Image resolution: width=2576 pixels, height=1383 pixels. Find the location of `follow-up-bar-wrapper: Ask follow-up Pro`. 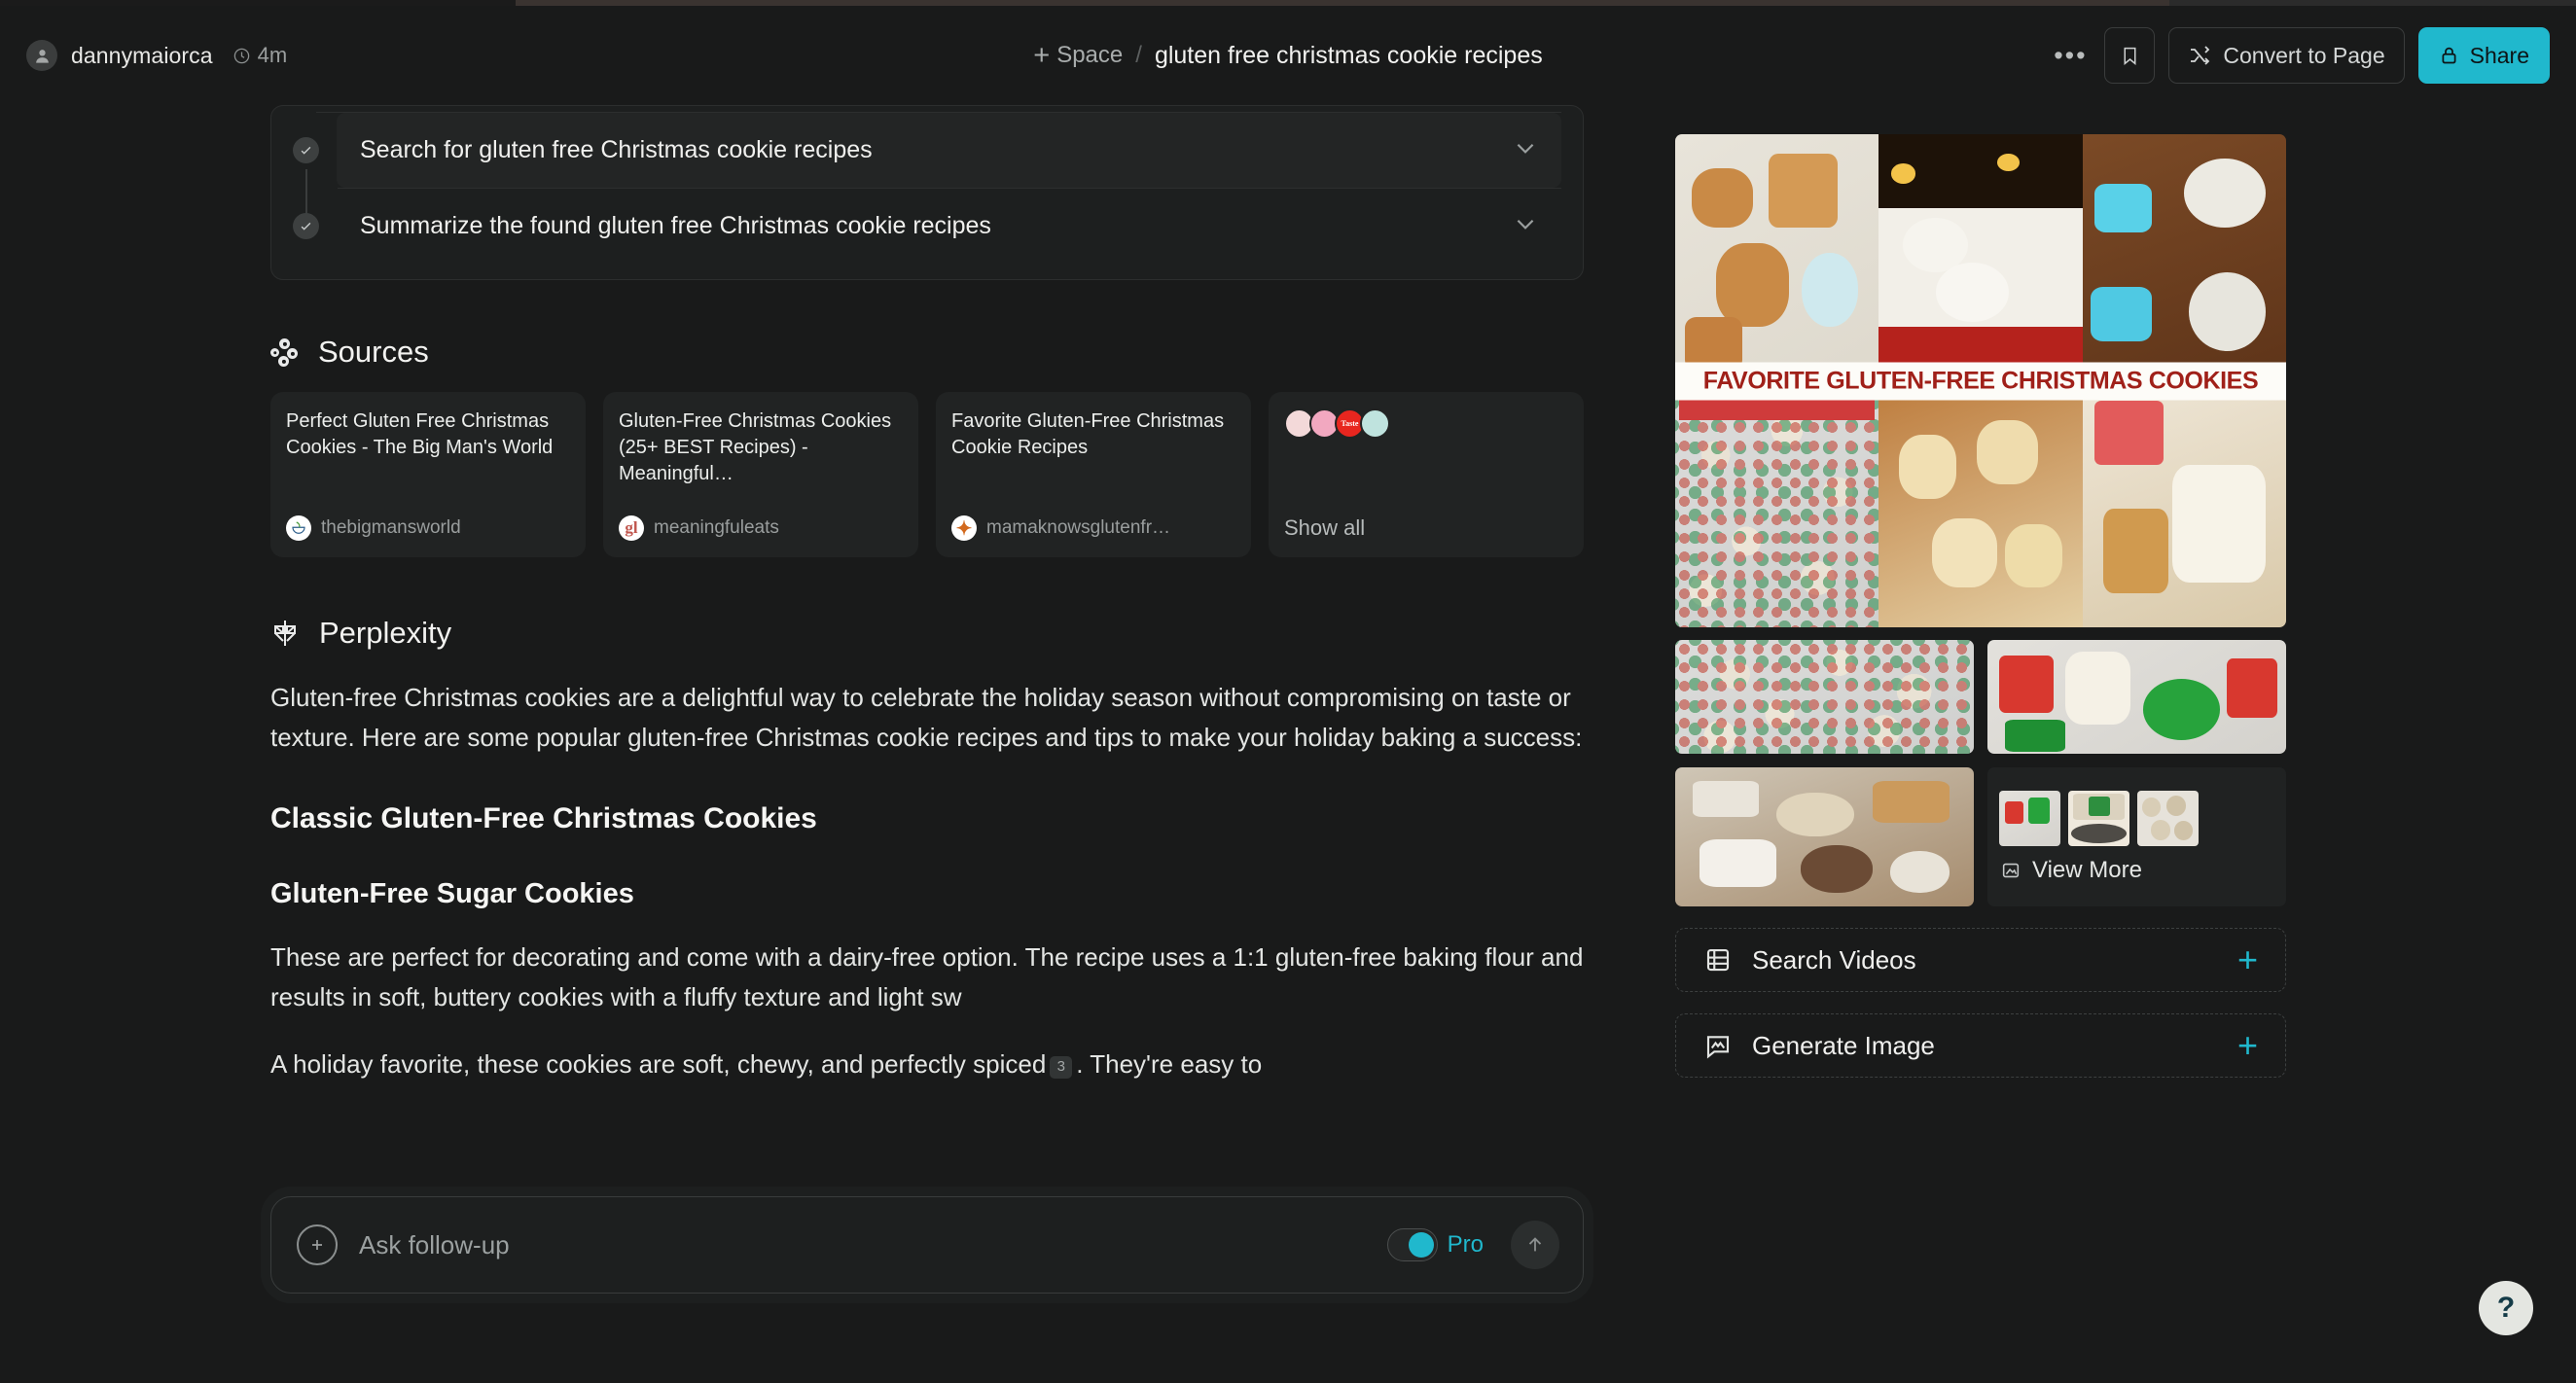

follow-up-bar-wrapper: Ask follow-up Pro is located at coordinates (927, 1245).